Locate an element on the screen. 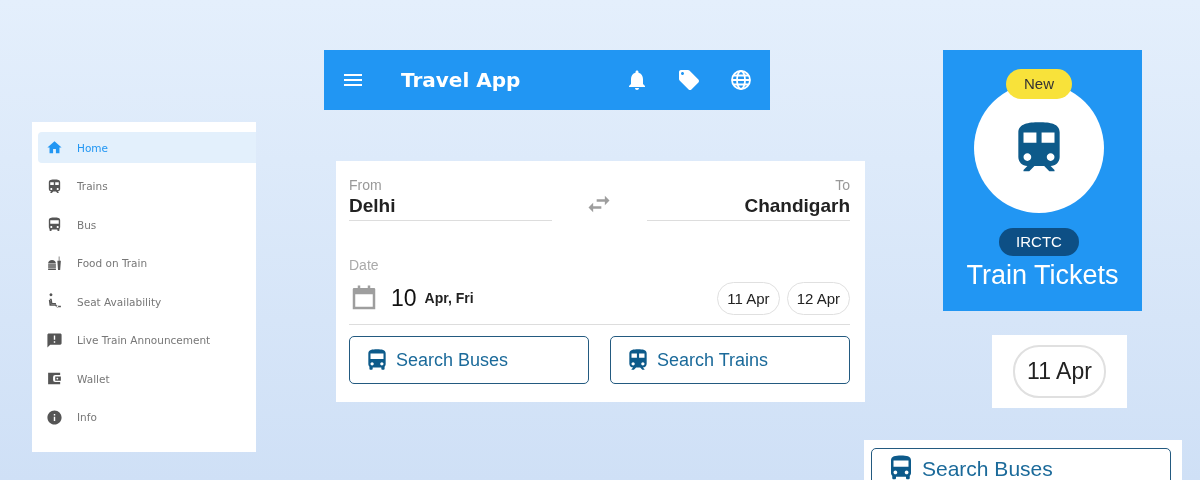 The width and height of the screenshot is (1200, 480). info-icon is located at coordinates (54, 417).